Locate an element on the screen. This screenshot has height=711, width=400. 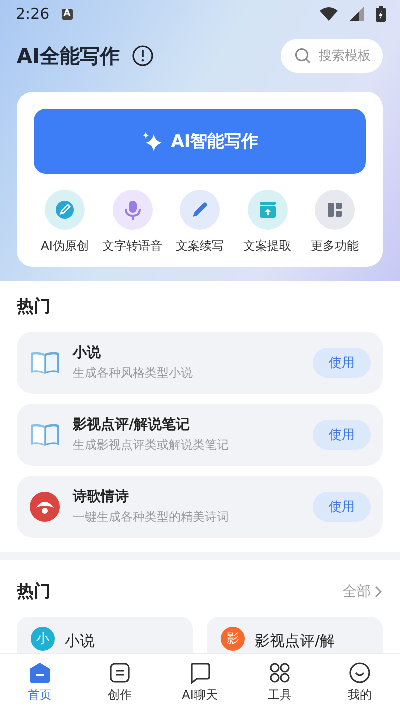
pencil-circle-icon is located at coordinates (65, 210).